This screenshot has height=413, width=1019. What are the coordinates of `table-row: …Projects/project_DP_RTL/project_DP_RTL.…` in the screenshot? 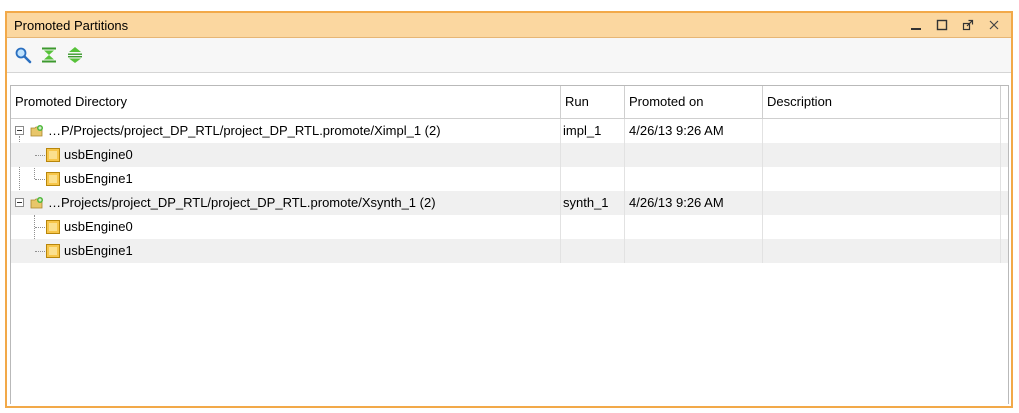 It's located at (509, 203).